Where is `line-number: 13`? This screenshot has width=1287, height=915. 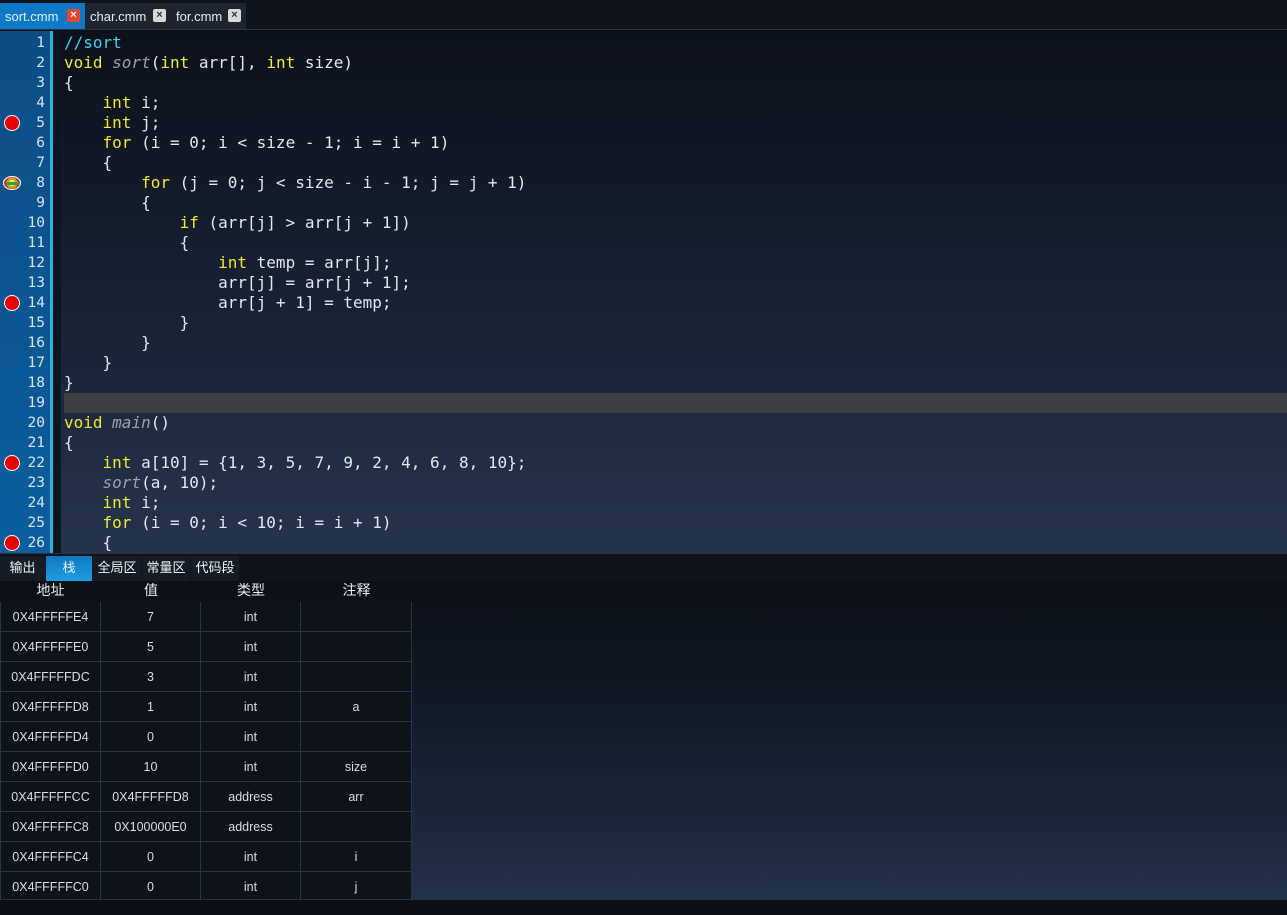 line-number: 13 is located at coordinates (32, 283).